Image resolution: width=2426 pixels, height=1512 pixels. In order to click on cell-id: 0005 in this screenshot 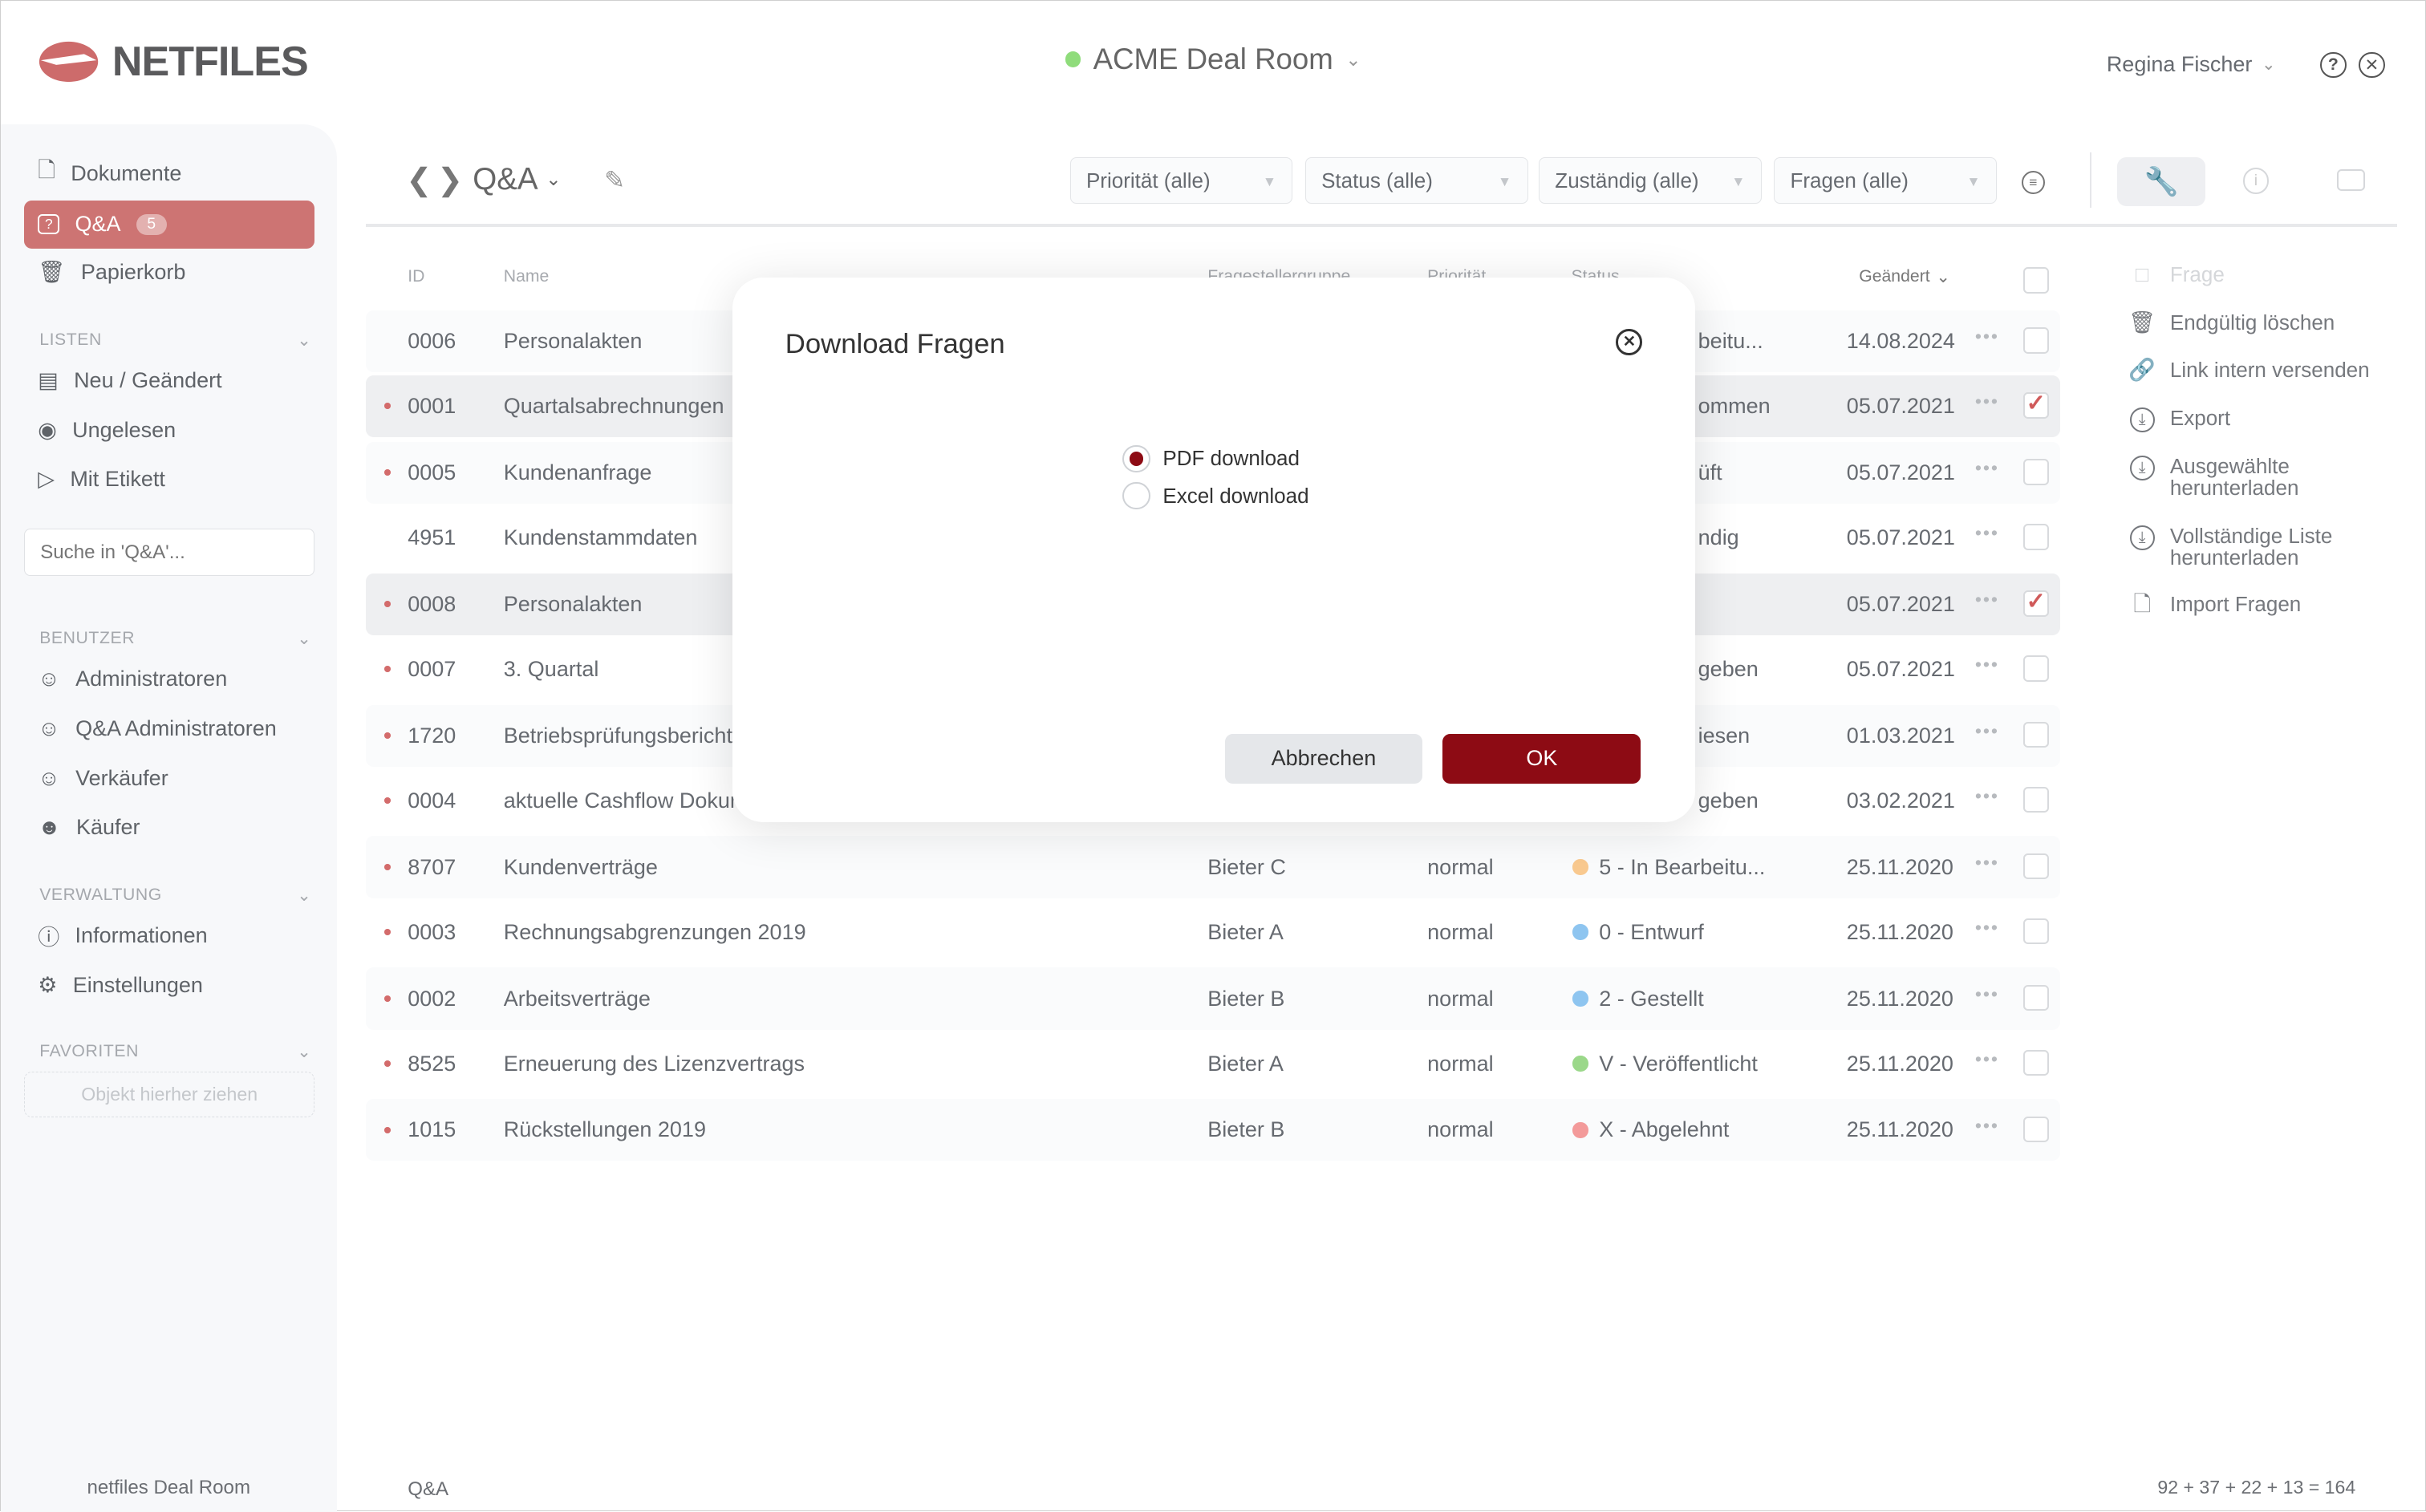, I will do `click(432, 472)`.